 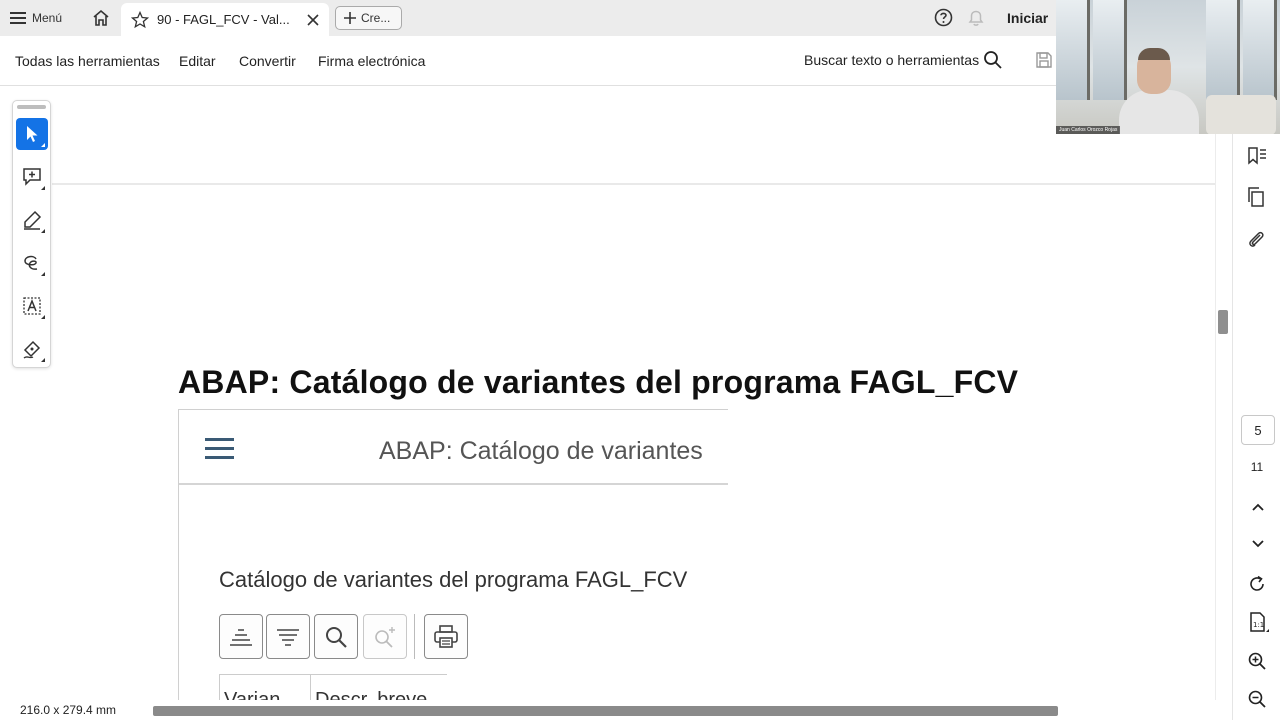 I want to click on participant-name: Juan Carlos Orozco Rojas, so click(x=1088, y=130).